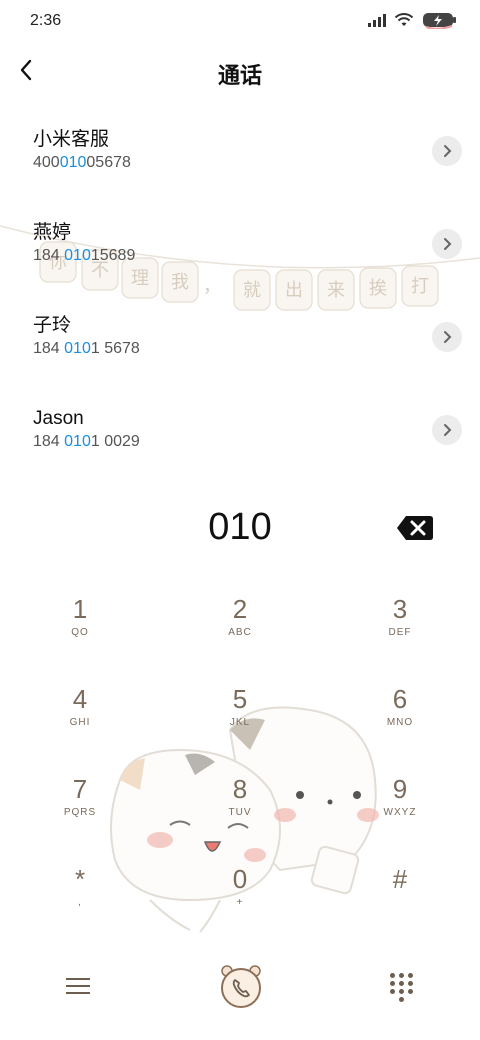 The image size is (480, 1040). What do you see at coordinates (240, 699) in the screenshot?
I see `key-digit: 5` at bounding box center [240, 699].